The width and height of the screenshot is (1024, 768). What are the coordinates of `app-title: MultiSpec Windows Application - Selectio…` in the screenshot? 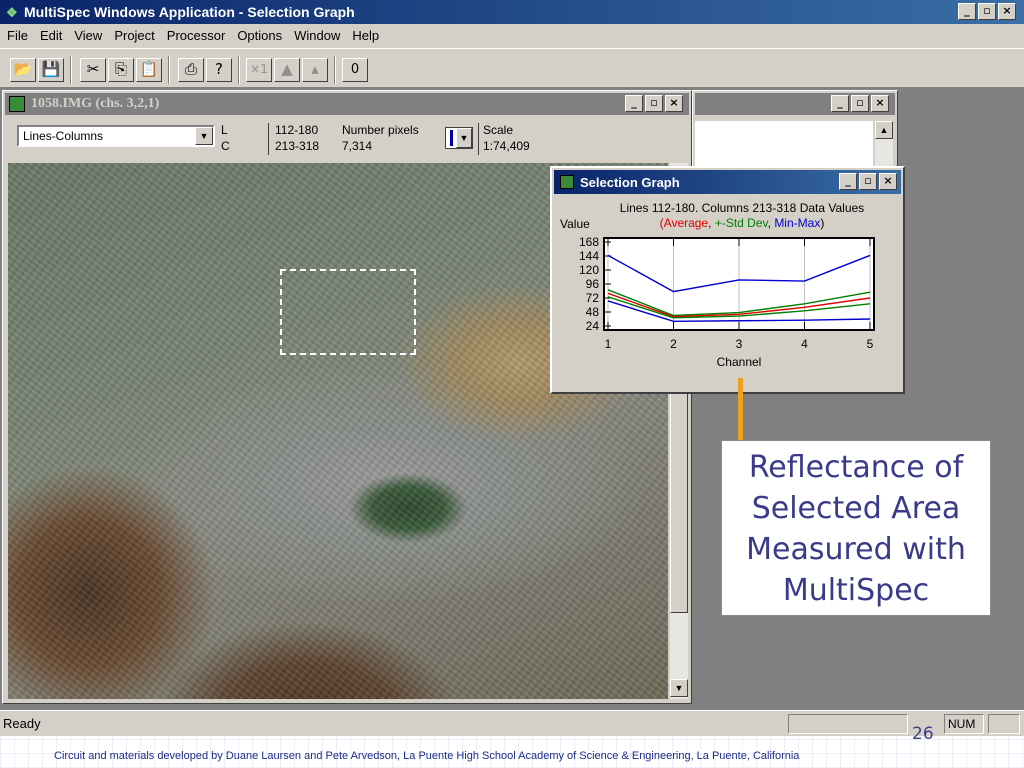 It's located at (189, 12).